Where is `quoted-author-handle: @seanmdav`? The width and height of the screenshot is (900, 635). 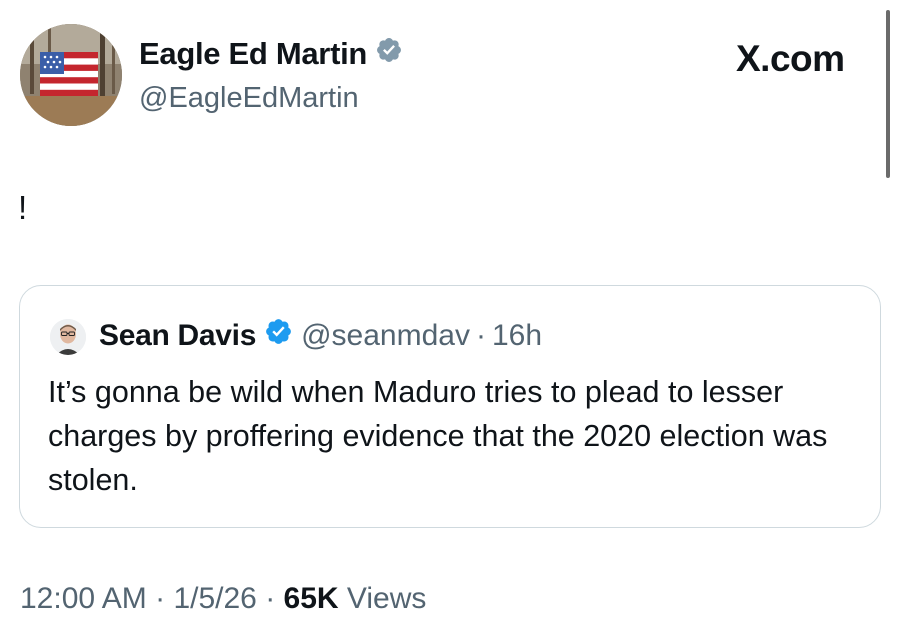 quoted-author-handle: @seanmdav is located at coordinates (385, 336).